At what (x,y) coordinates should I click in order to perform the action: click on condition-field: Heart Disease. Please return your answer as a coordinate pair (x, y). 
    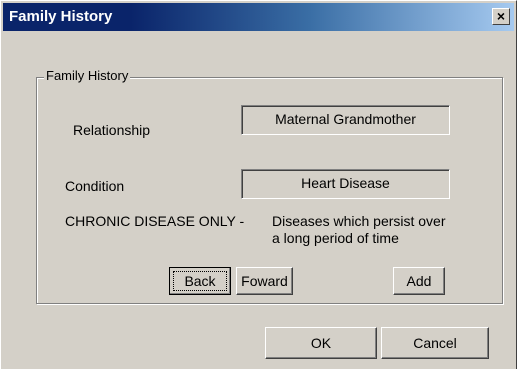
    Looking at the image, I should click on (345, 184).